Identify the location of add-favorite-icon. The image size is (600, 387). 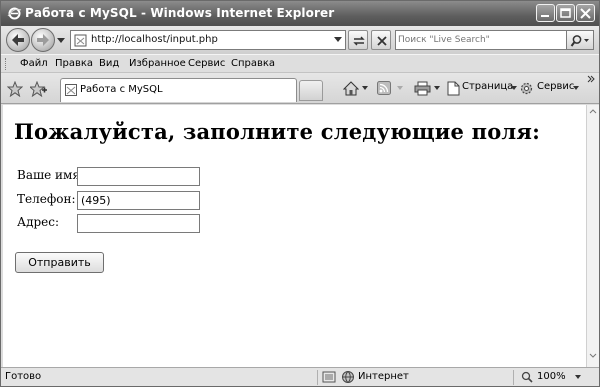
(39, 89).